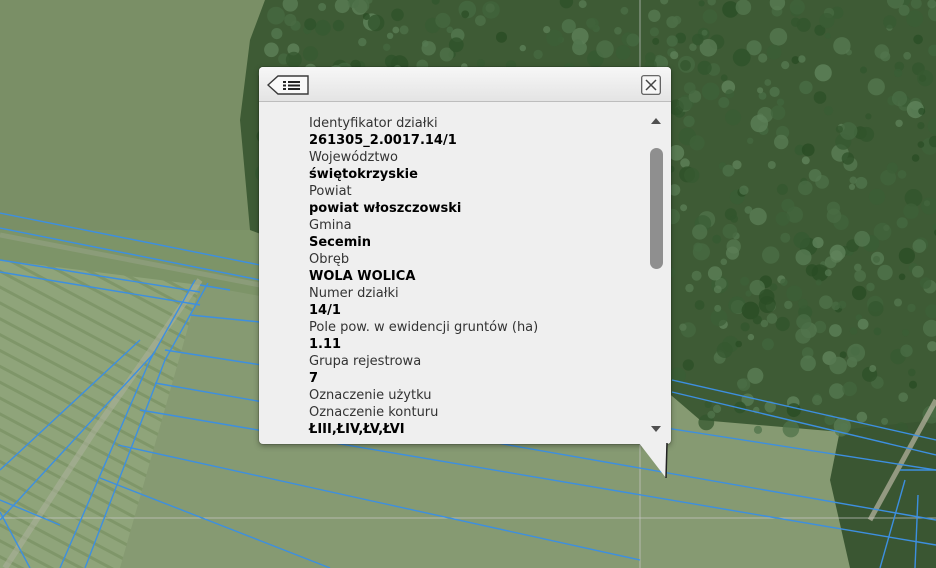 The height and width of the screenshot is (568, 936). What do you see at coordinates (656, 117) in the screenshot?
I see `scroll-up-arrow-icon` at bounding box center [656, 117].